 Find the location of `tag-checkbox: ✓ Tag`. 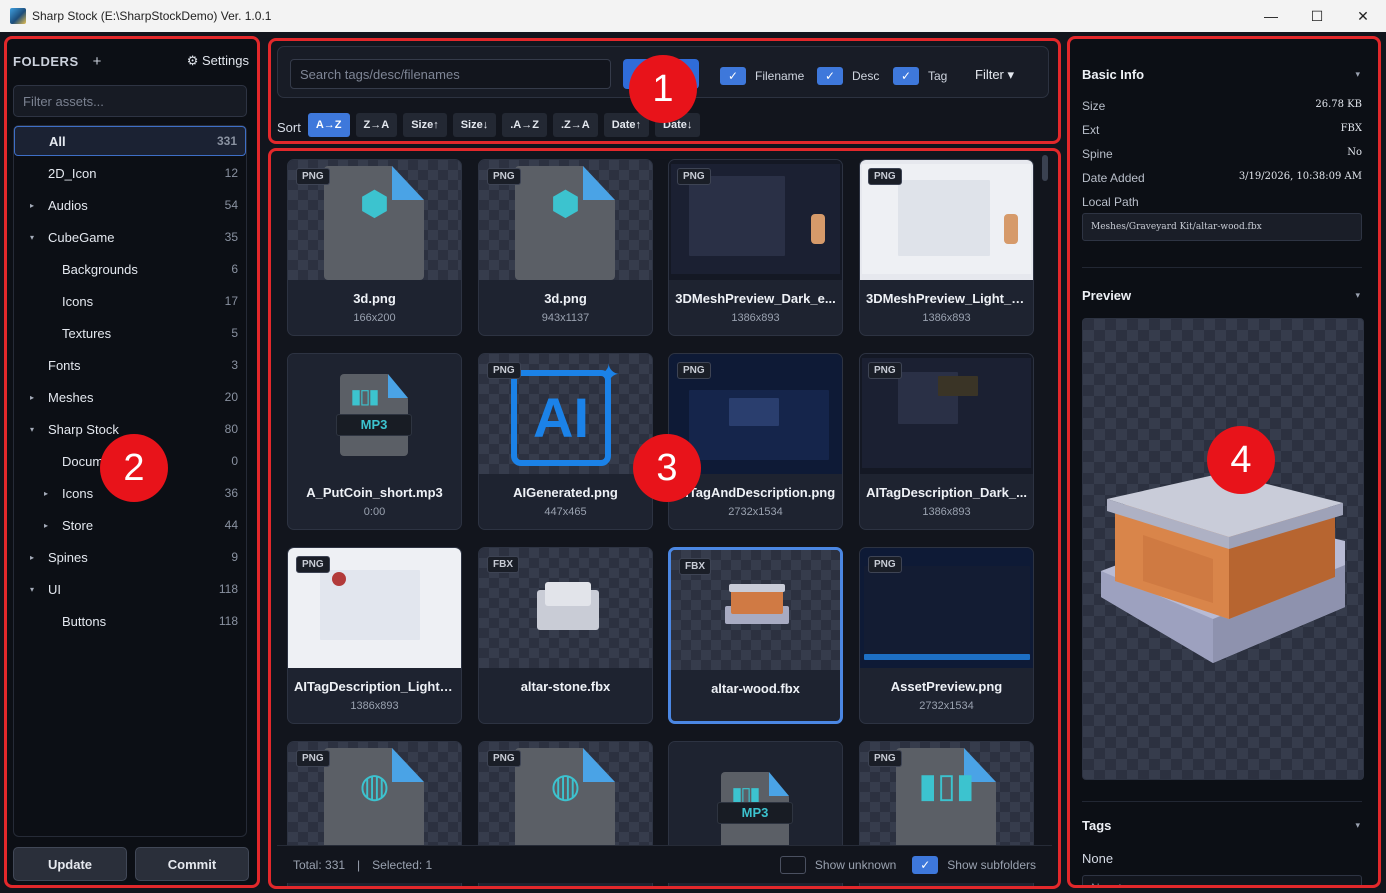

tag-checkbox: ✓ Tag is located at coordinates (920, 76).